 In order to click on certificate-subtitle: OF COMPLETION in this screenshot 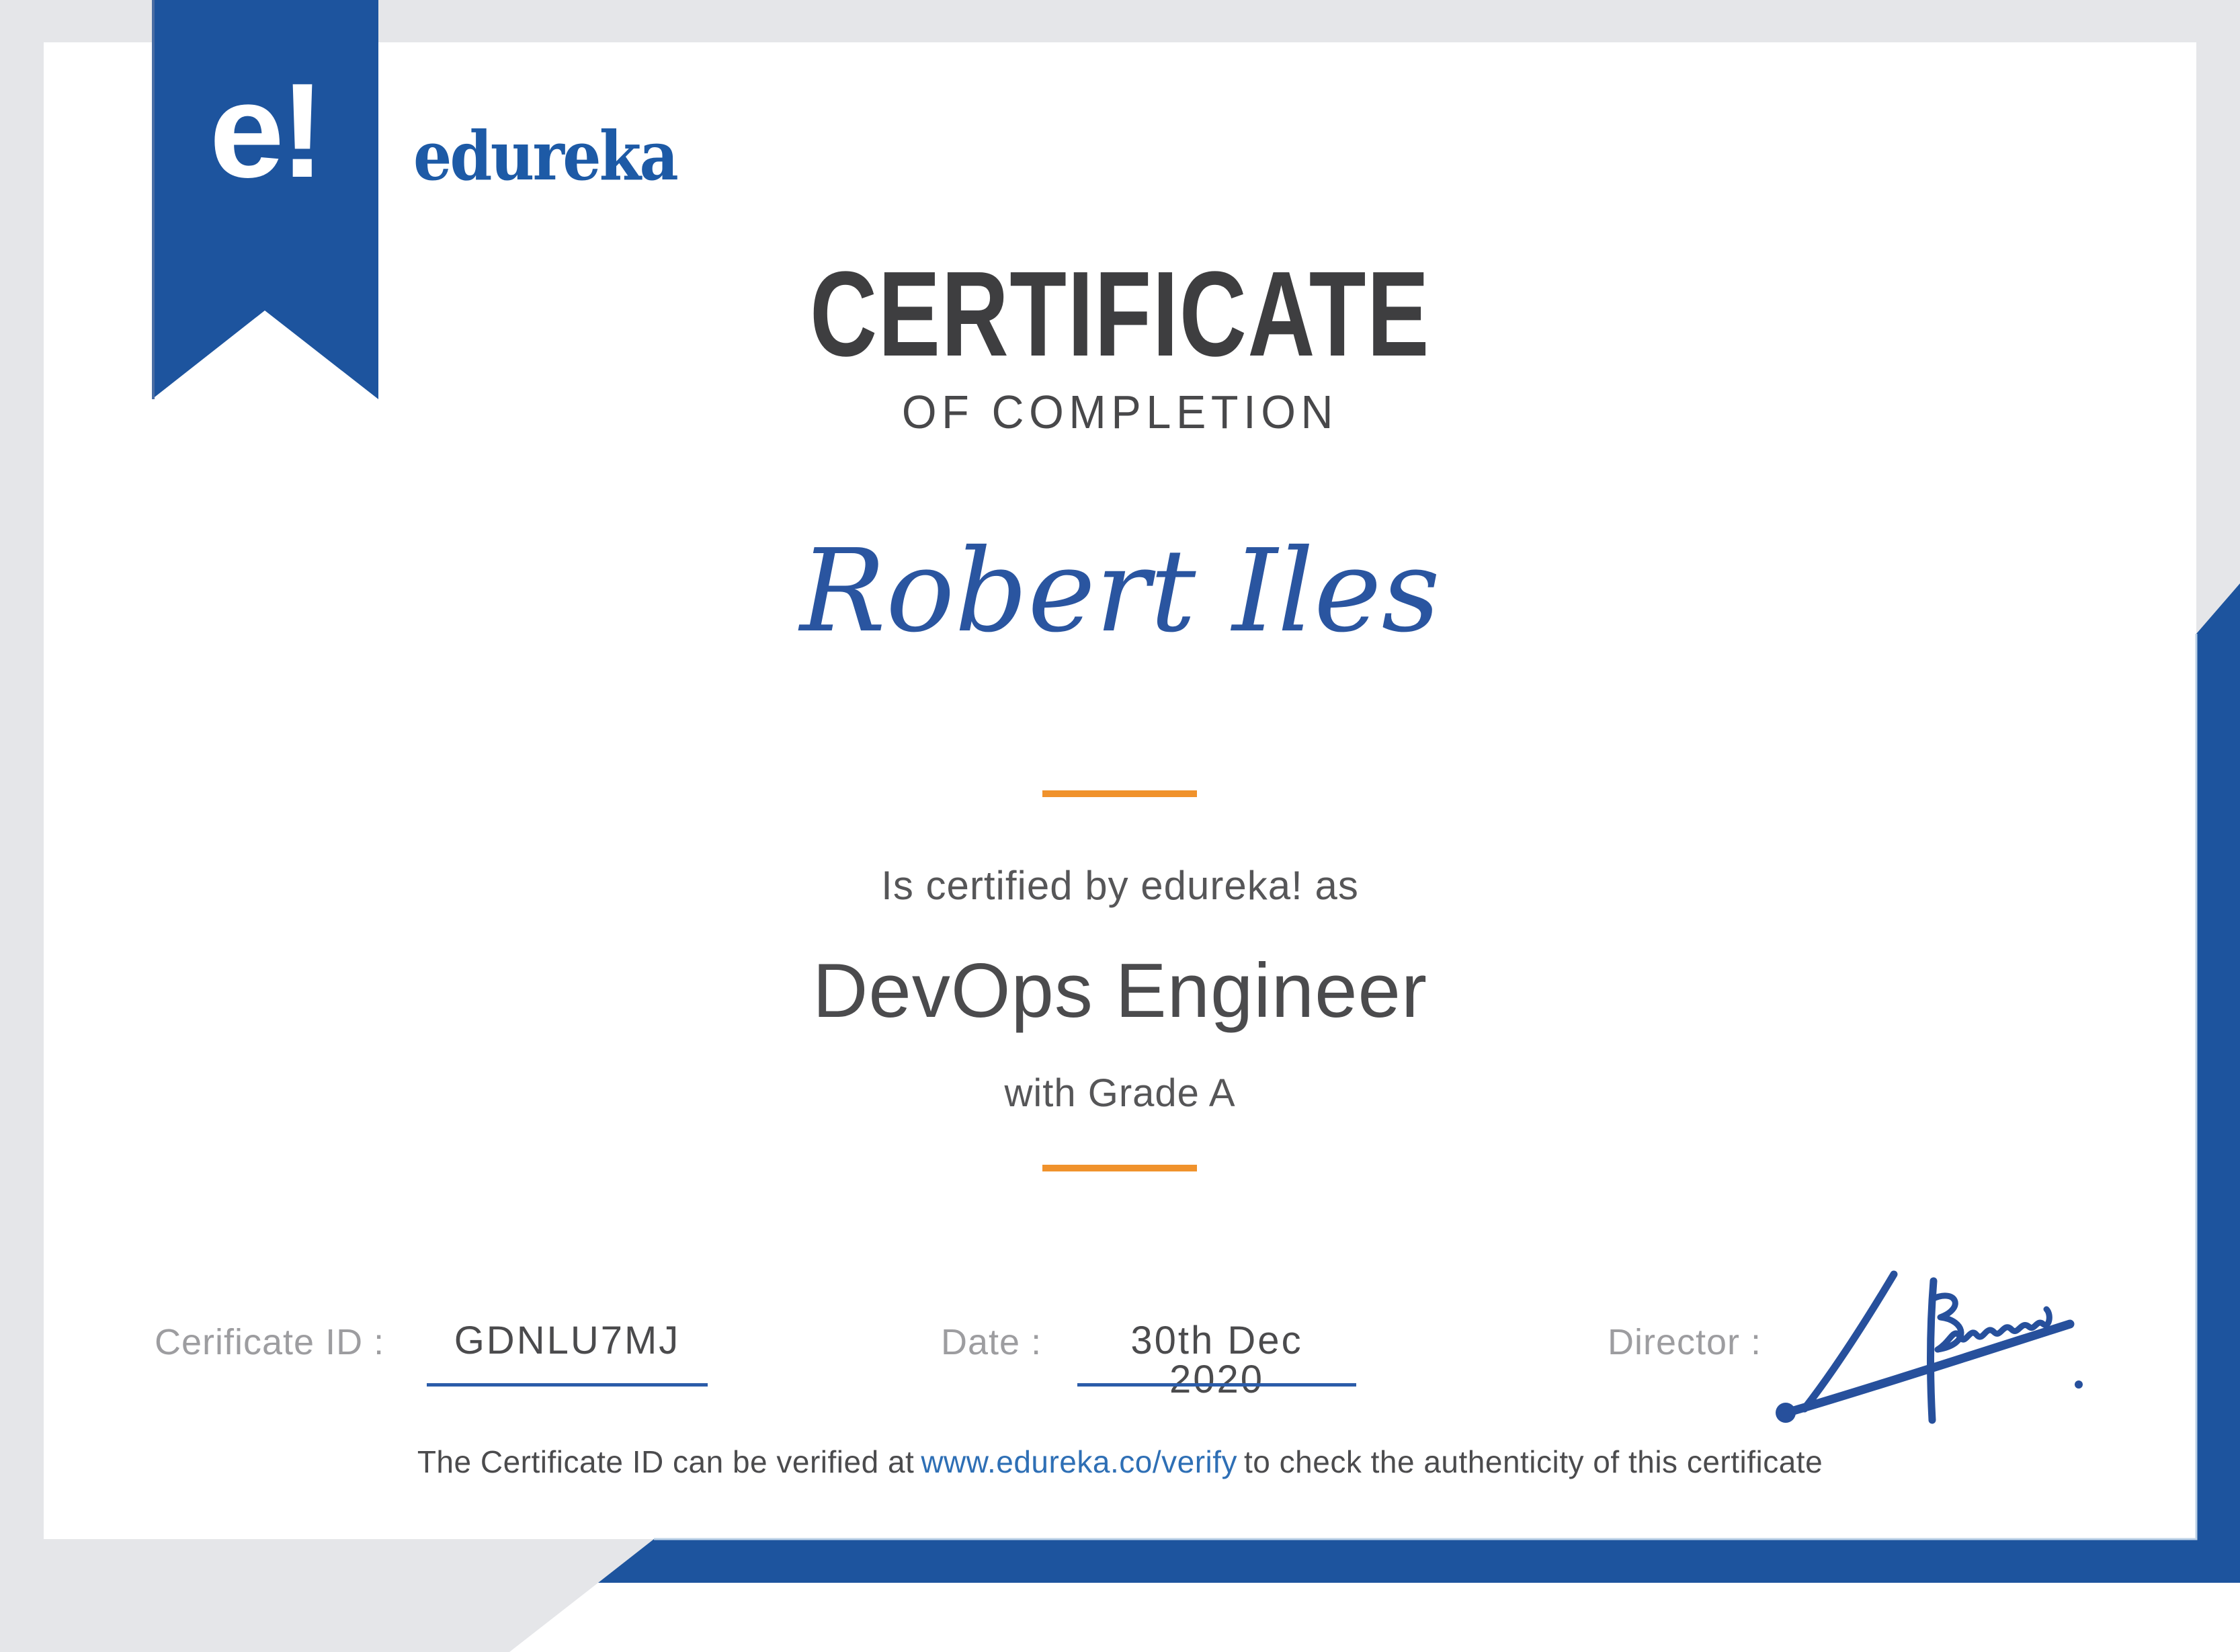, I will do `click(1120, 412)`.